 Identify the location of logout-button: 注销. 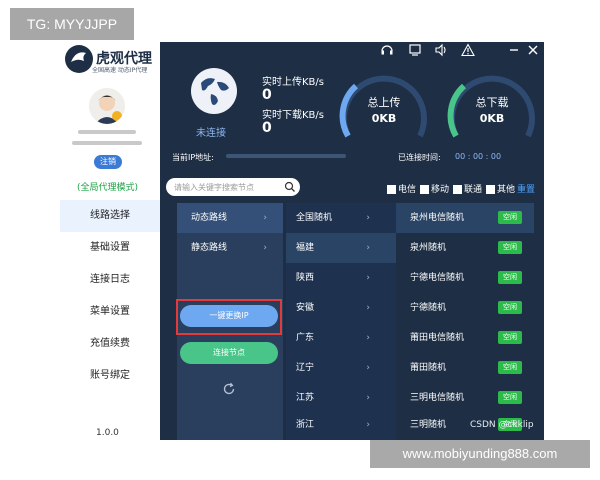
(108, 162).